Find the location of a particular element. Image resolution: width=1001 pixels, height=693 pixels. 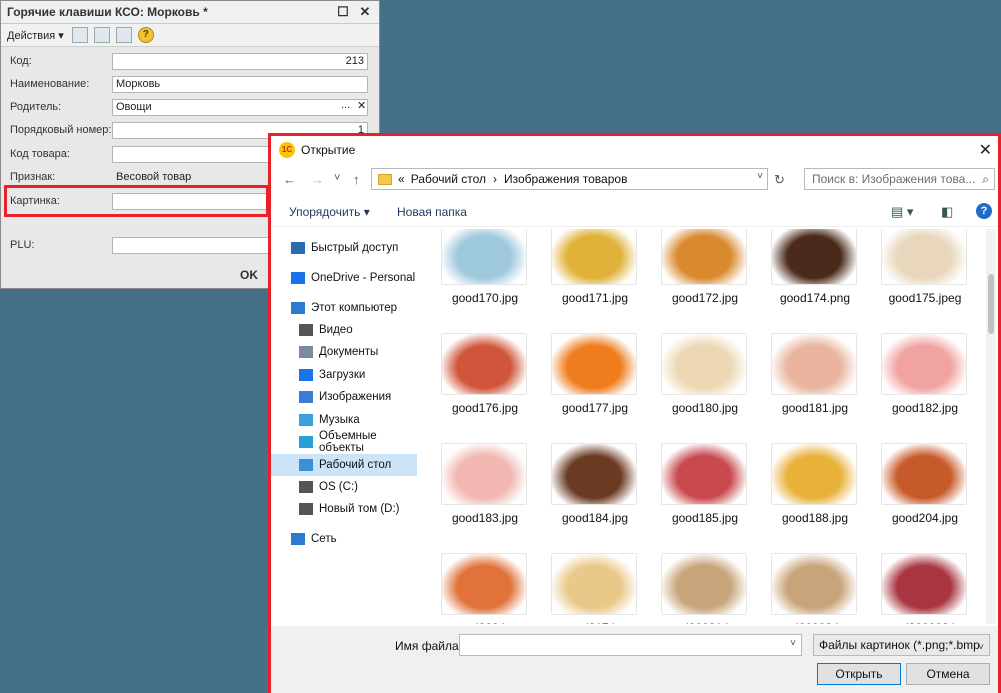

folder-icon is located at coordinates (385, 179).